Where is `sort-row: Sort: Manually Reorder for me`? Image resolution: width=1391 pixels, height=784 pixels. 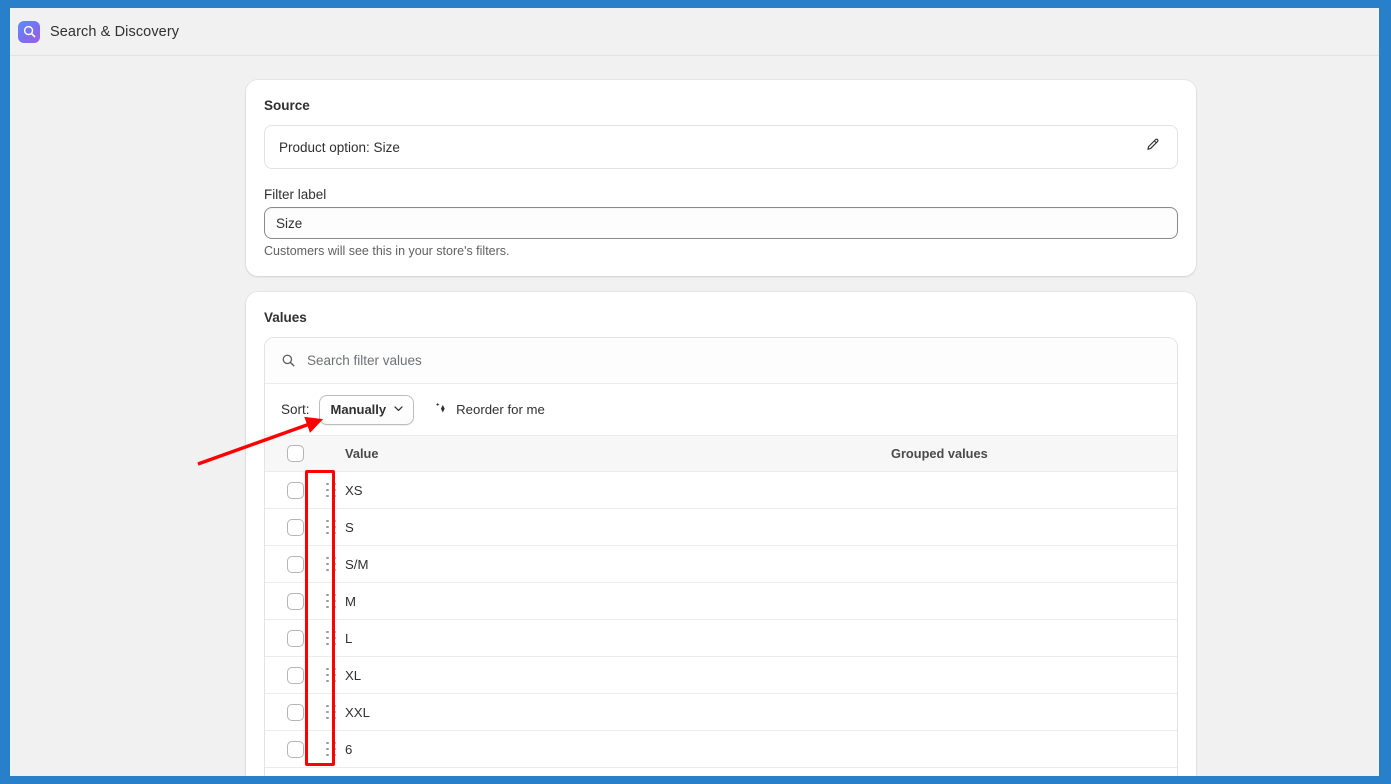 sort-row: Sort: Manually Reorder for me is located at coordinates (721, 410).